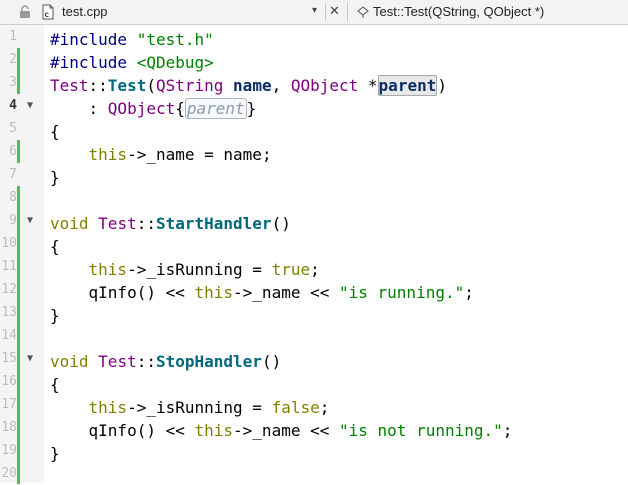 Image resolution: width=628 pixels, height=485 pixels. What do you see at coordinates (9, 473) in the screenshot?
I see `line-number: 20` at bounding box center [9, 473].